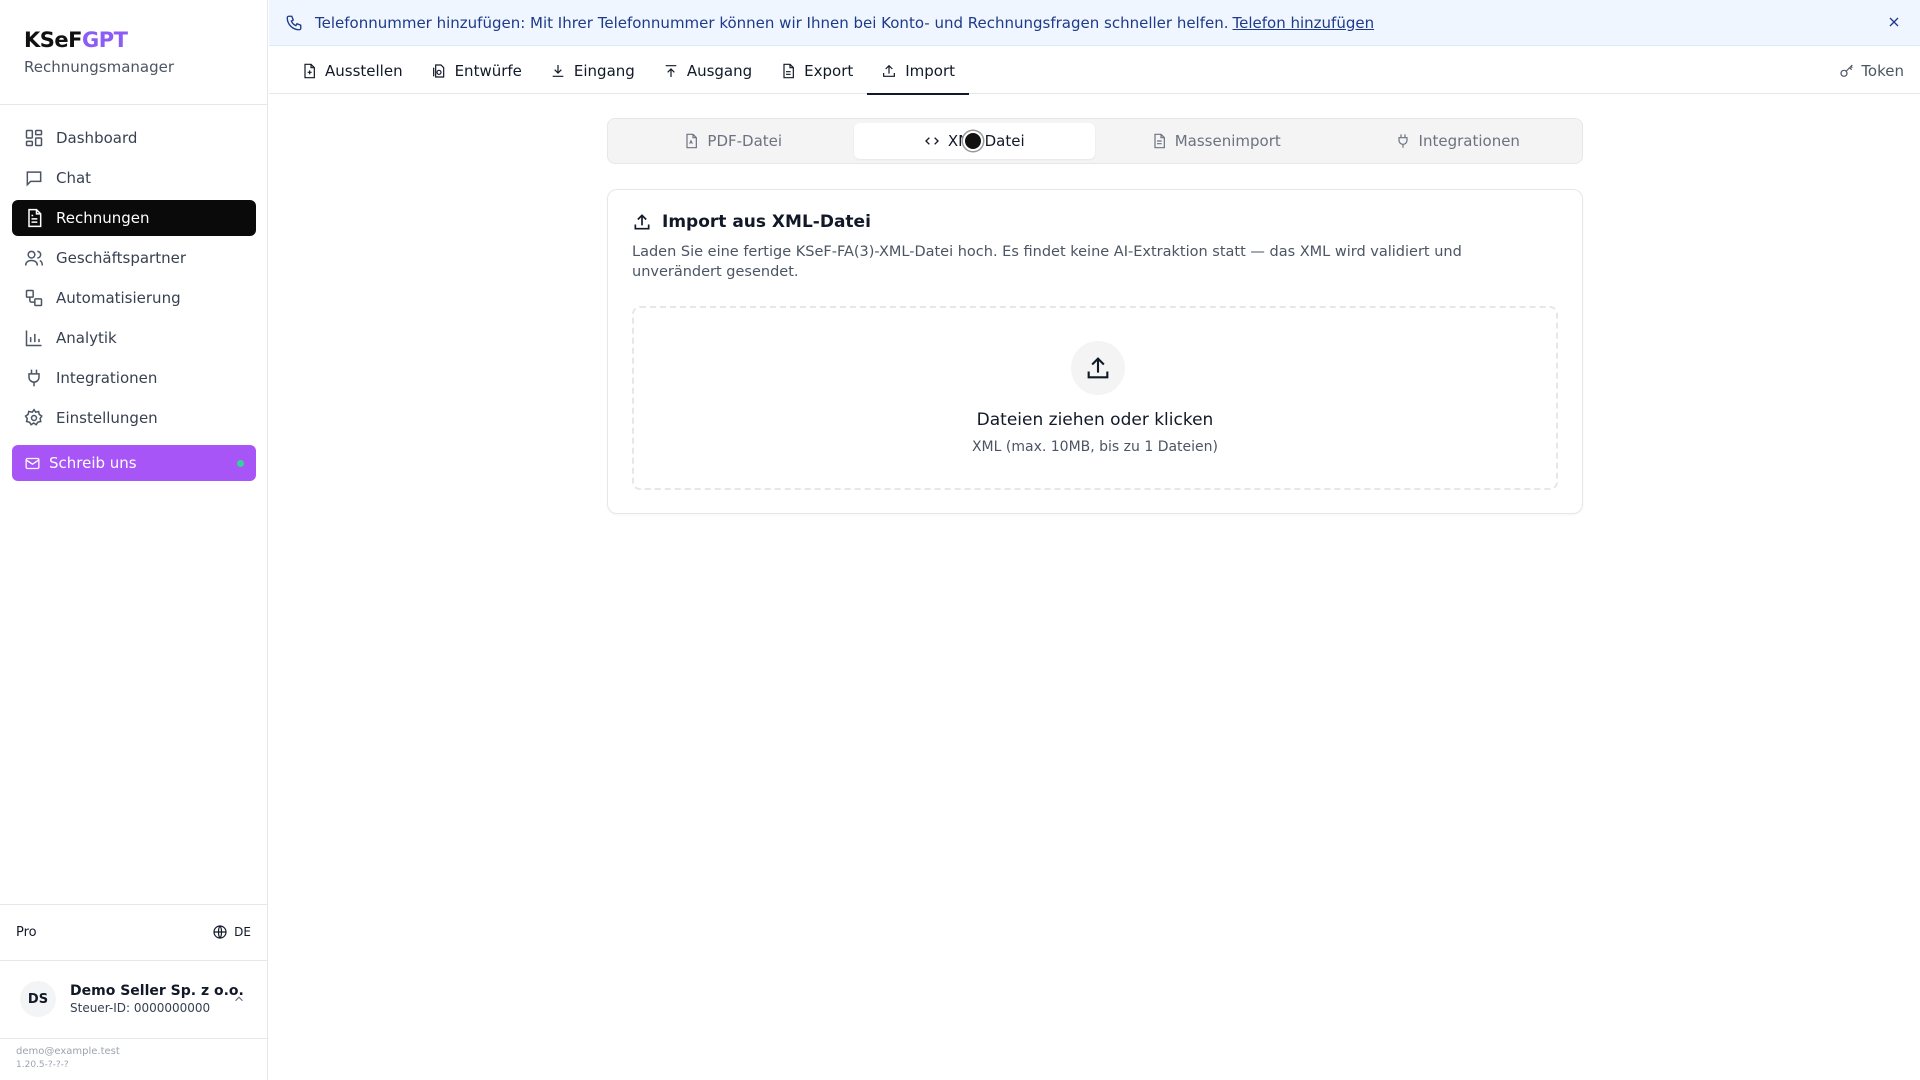 This screenshot has width=1920, height=1080. I want to click on file-text-icon, so click(789, 70).